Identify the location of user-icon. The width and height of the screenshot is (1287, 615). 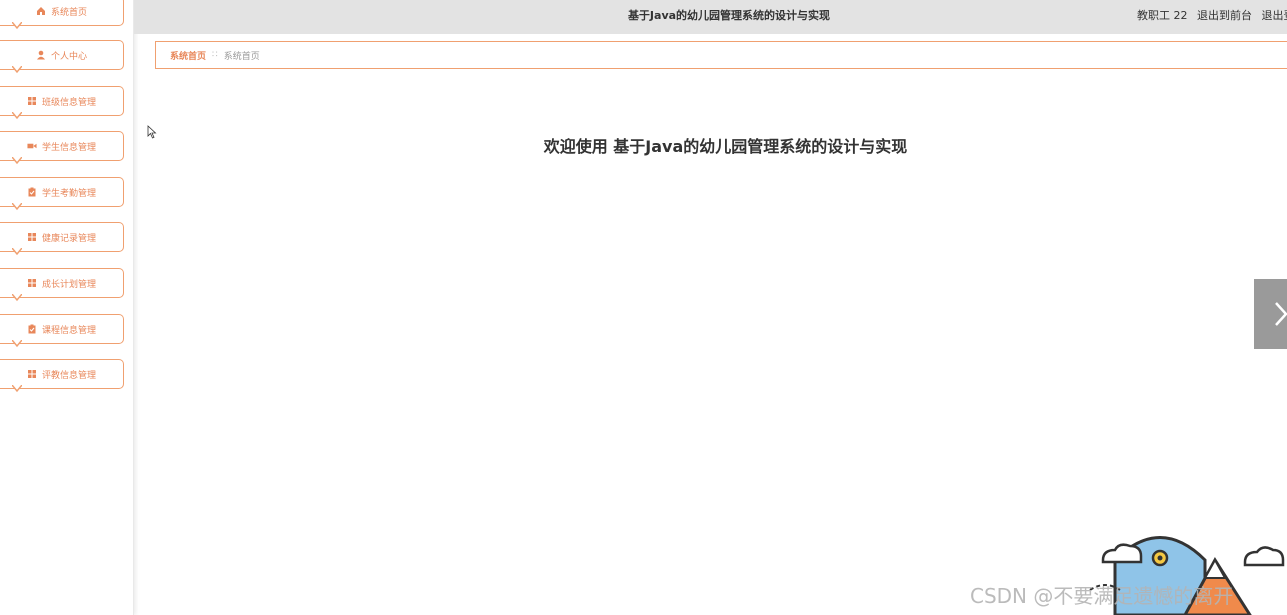
(41, 55).